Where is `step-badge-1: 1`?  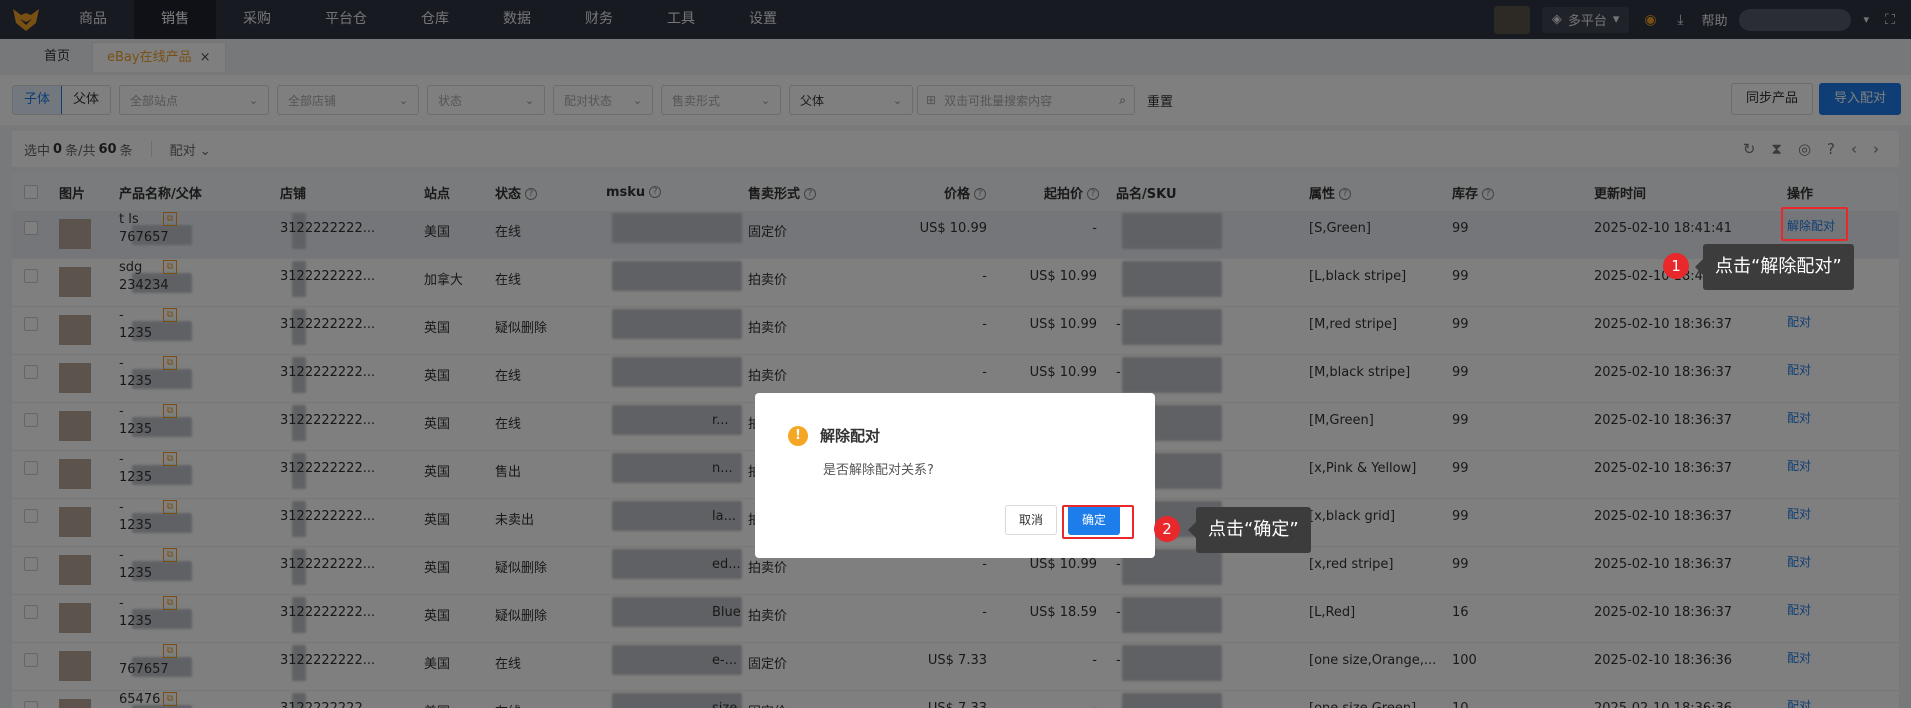 step-badge-1: 1 is located at coordinates (1676, 266).